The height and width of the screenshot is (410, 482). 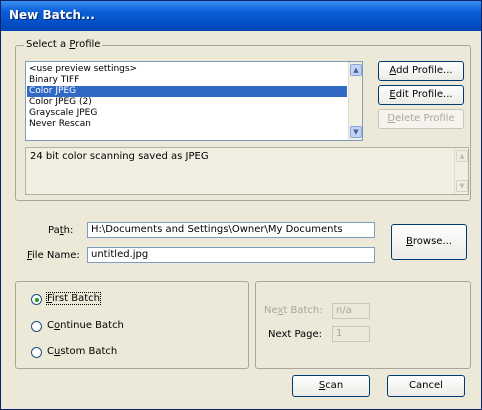 What do you see at coordinates (187, 113) in the screenshot?
I see `profile-list-item: Grayscale JPEG` at bounding box center [187, 113].